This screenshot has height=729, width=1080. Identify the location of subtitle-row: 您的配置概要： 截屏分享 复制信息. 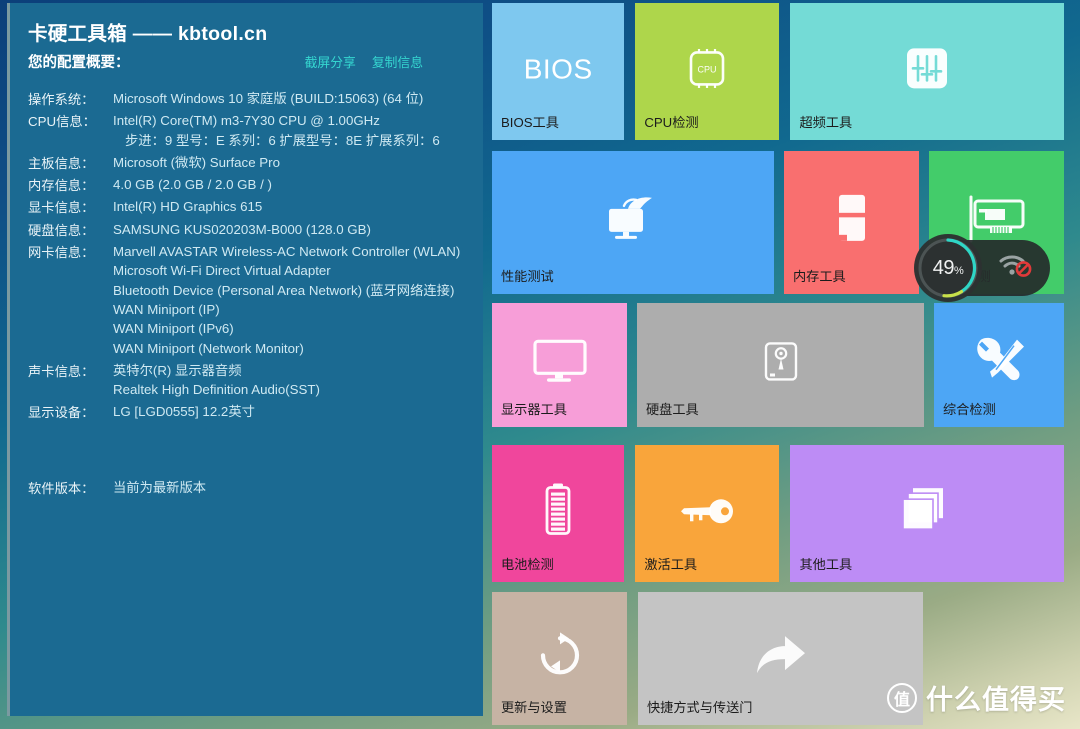
(246, 61).